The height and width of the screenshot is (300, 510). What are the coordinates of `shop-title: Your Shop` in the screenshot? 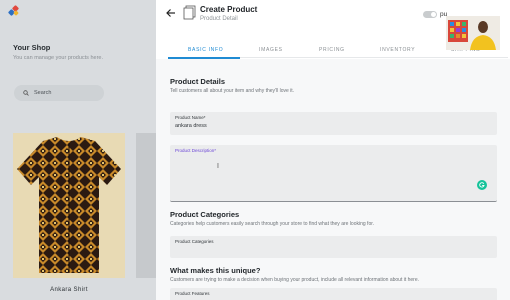 It's located at (32, 47).